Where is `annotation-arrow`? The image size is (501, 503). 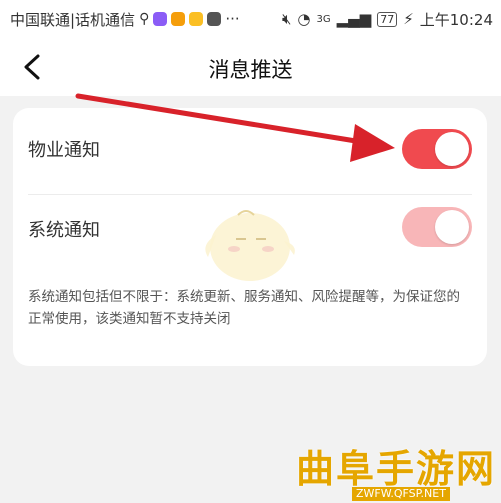 annotation-arrow is located at coordinates (235, 127).